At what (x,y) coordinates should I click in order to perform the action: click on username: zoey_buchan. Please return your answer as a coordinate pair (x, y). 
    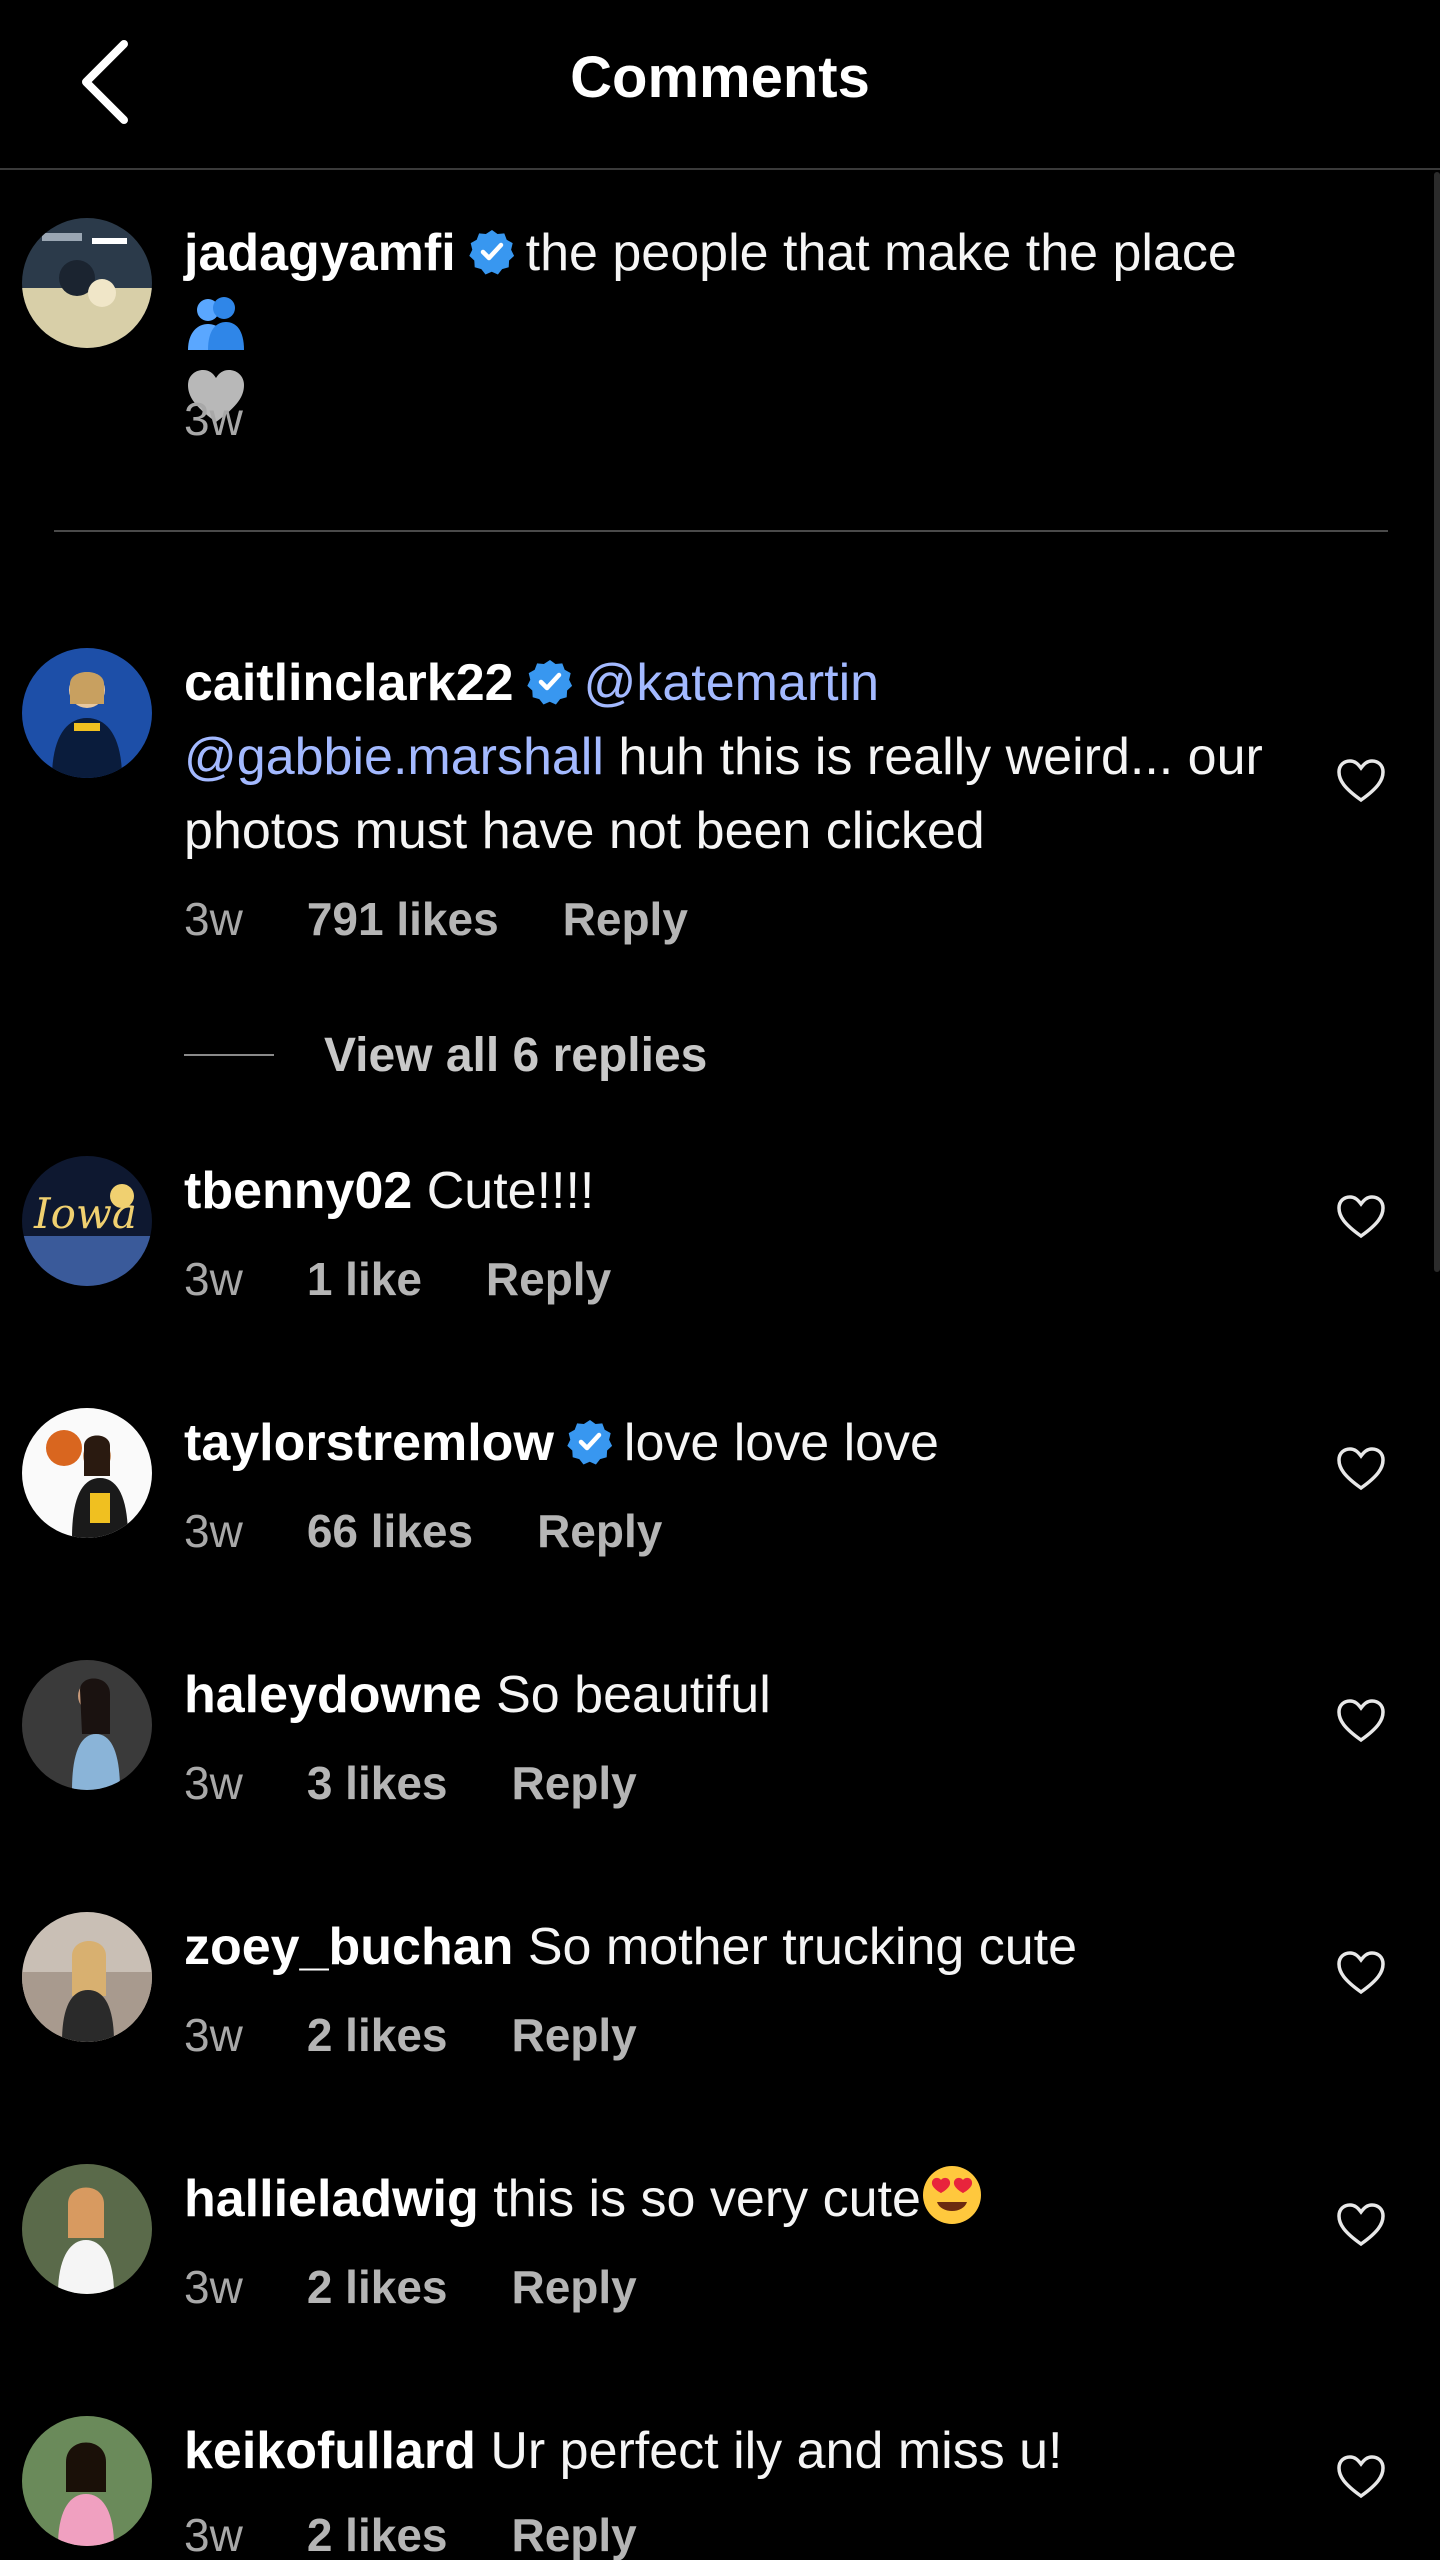
    Looking at the image, I should click on (348, 1947).